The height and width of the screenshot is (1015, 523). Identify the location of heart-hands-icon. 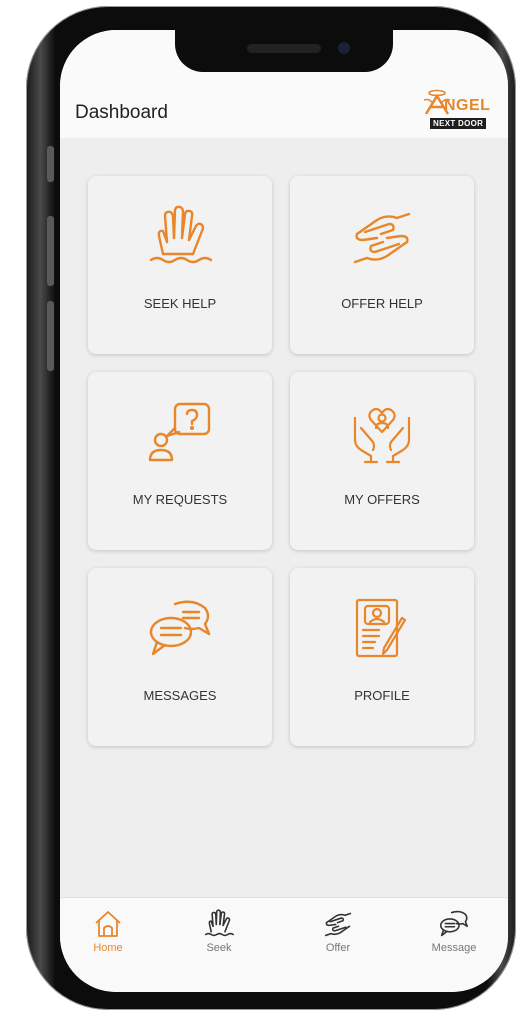
(382, 435).